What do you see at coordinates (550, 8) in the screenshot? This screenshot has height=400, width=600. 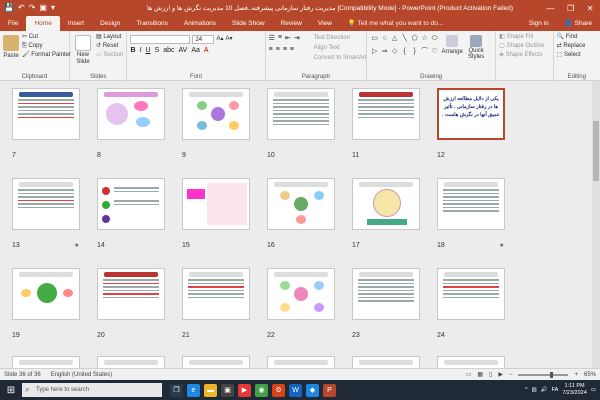 I see `minimize-button: —` at bounding box center [550, 8].